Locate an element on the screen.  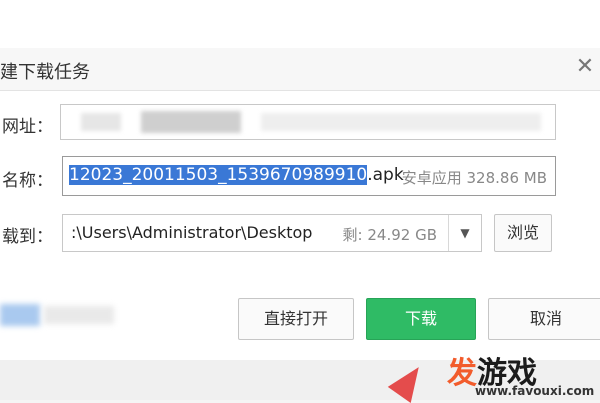
close-icon: ✕ is located at coordinates (585, 67).